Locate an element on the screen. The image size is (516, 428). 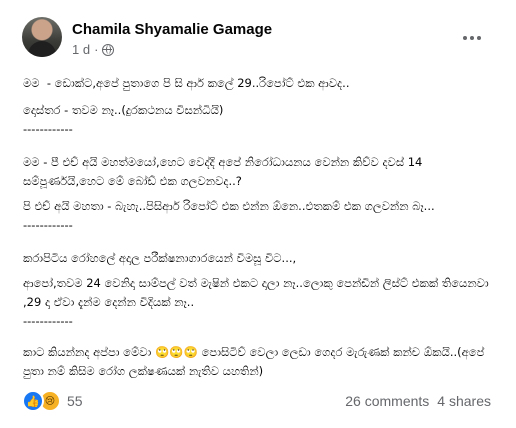
more-options-button is located at coordinates (472, 38).